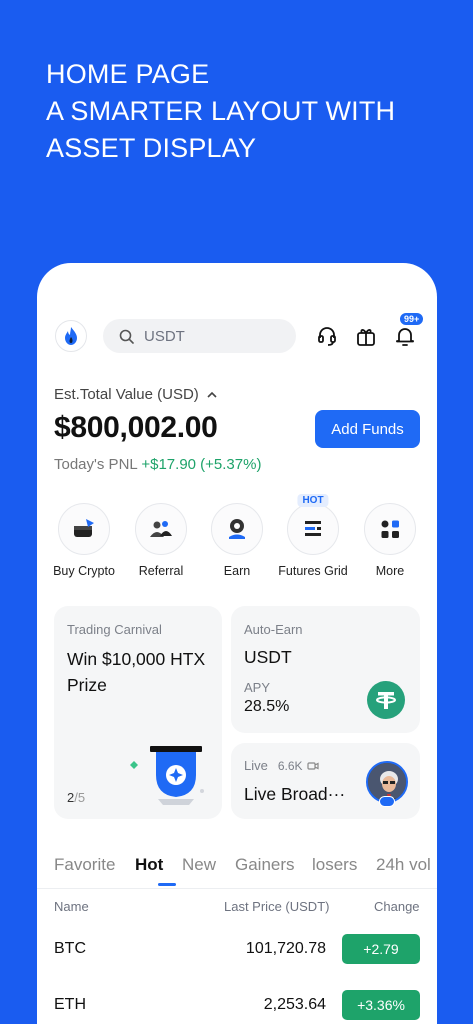 The width and height of the screenshot is (473, 1024). I want to click on tab-24h-vol: 24h vol, so click(403, 865).